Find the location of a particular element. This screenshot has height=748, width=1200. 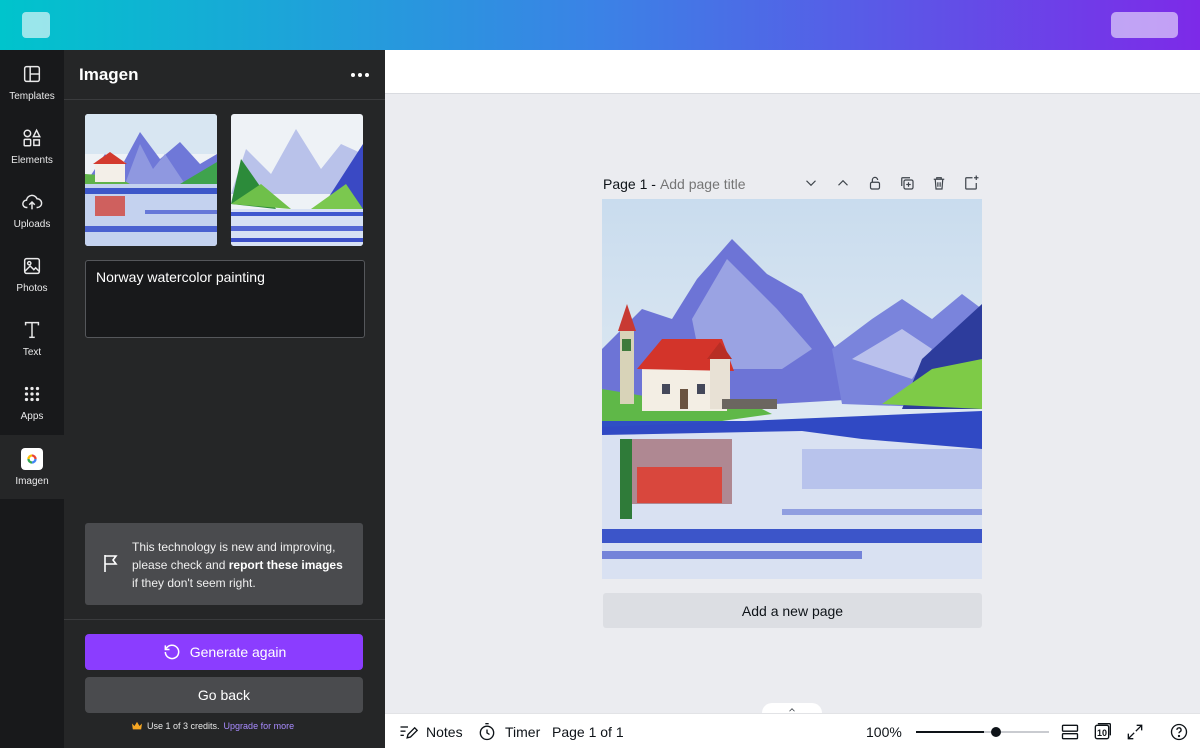

notes-icon is located at coordinates (409, 732).